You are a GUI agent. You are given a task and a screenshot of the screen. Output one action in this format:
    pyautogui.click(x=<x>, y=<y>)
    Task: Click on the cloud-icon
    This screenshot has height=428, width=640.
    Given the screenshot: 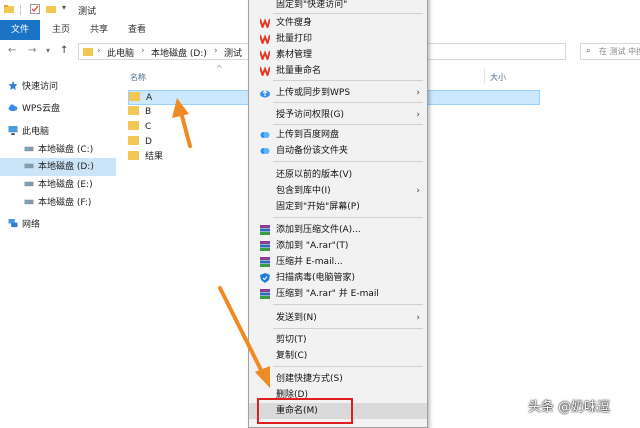 What is the action you would take?
    pyautogui.click(x=13, y=108)
    